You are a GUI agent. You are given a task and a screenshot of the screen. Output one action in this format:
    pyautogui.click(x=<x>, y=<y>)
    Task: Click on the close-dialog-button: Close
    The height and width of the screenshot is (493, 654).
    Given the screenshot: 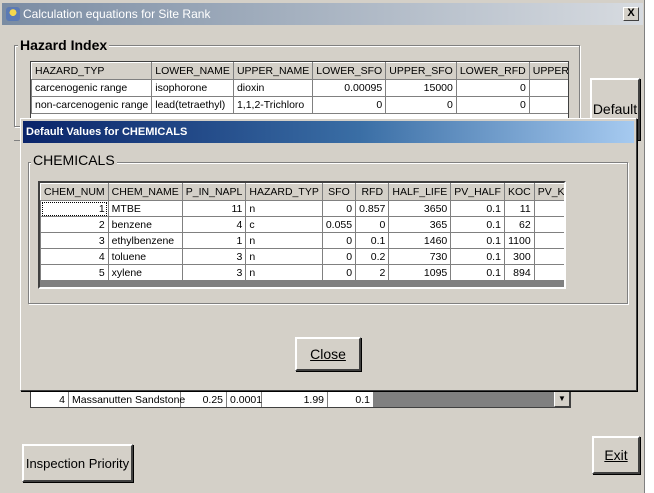 What is the action you would take?
    pyautogui.click(x=328, y=354)
    